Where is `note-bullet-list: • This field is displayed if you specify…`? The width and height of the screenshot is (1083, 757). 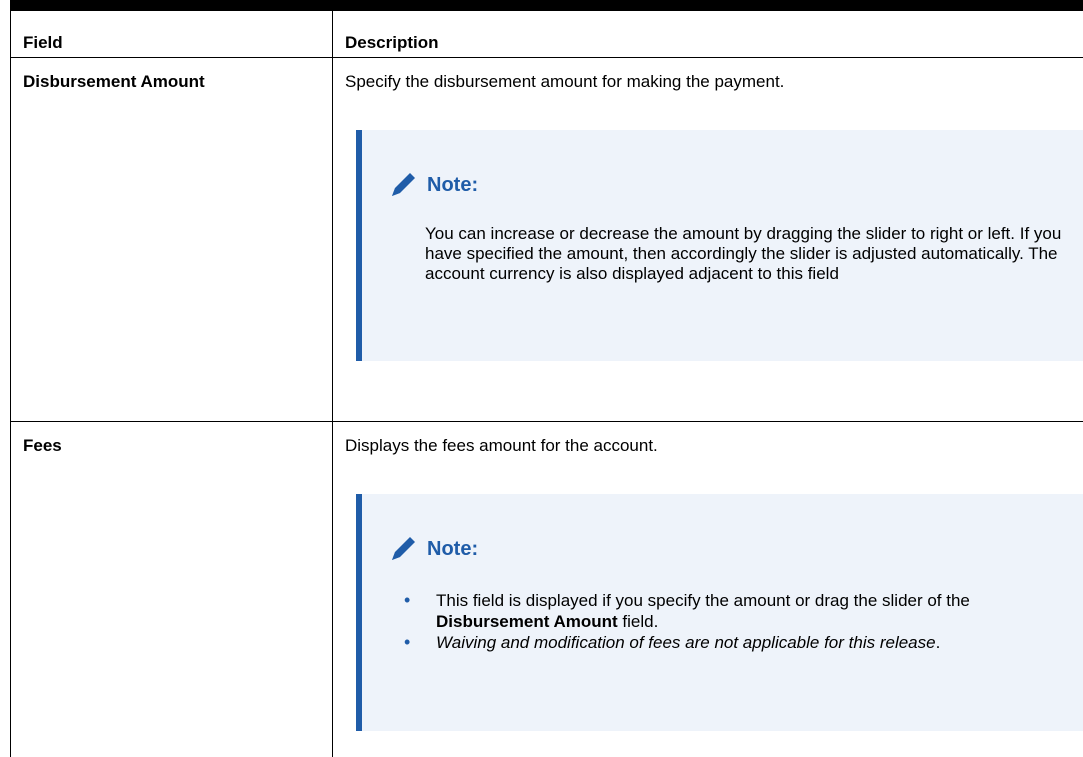
note-bullet-list: • This field is displayed if you specify… is located at coordinates (732, 621).